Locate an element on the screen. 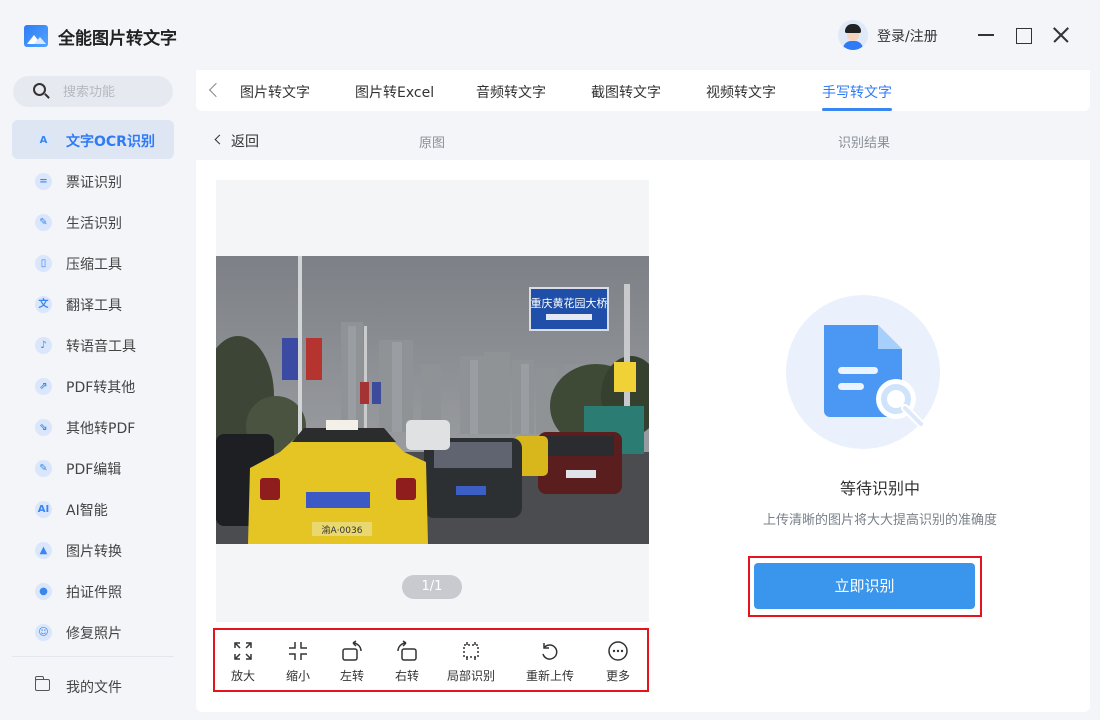 Image resolution: width=1100 pixels, height=720 pixels. ticket-icon: = is located at coordinates (43, 181).